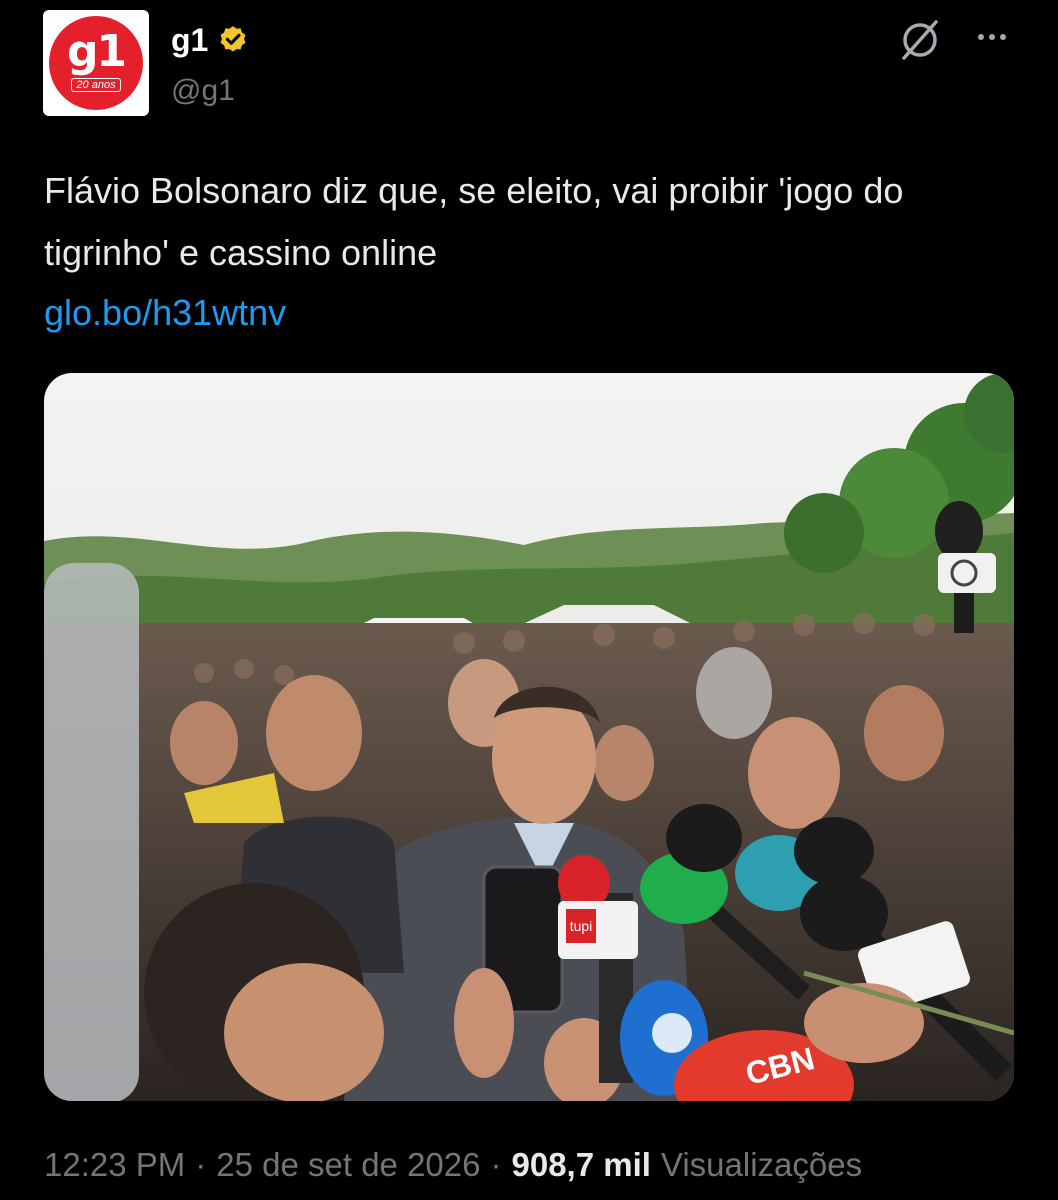 This screenshot has height=1200, width=1058. What do you see at coordinates (581, 926) in the screenshot?
I see `tupi-label: tupi` at bounding box center [581, 926].